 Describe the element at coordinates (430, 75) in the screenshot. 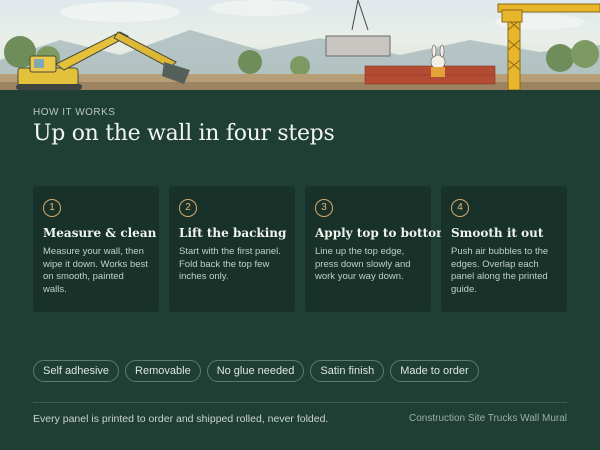

I see `brick-wall-icon` at that location.